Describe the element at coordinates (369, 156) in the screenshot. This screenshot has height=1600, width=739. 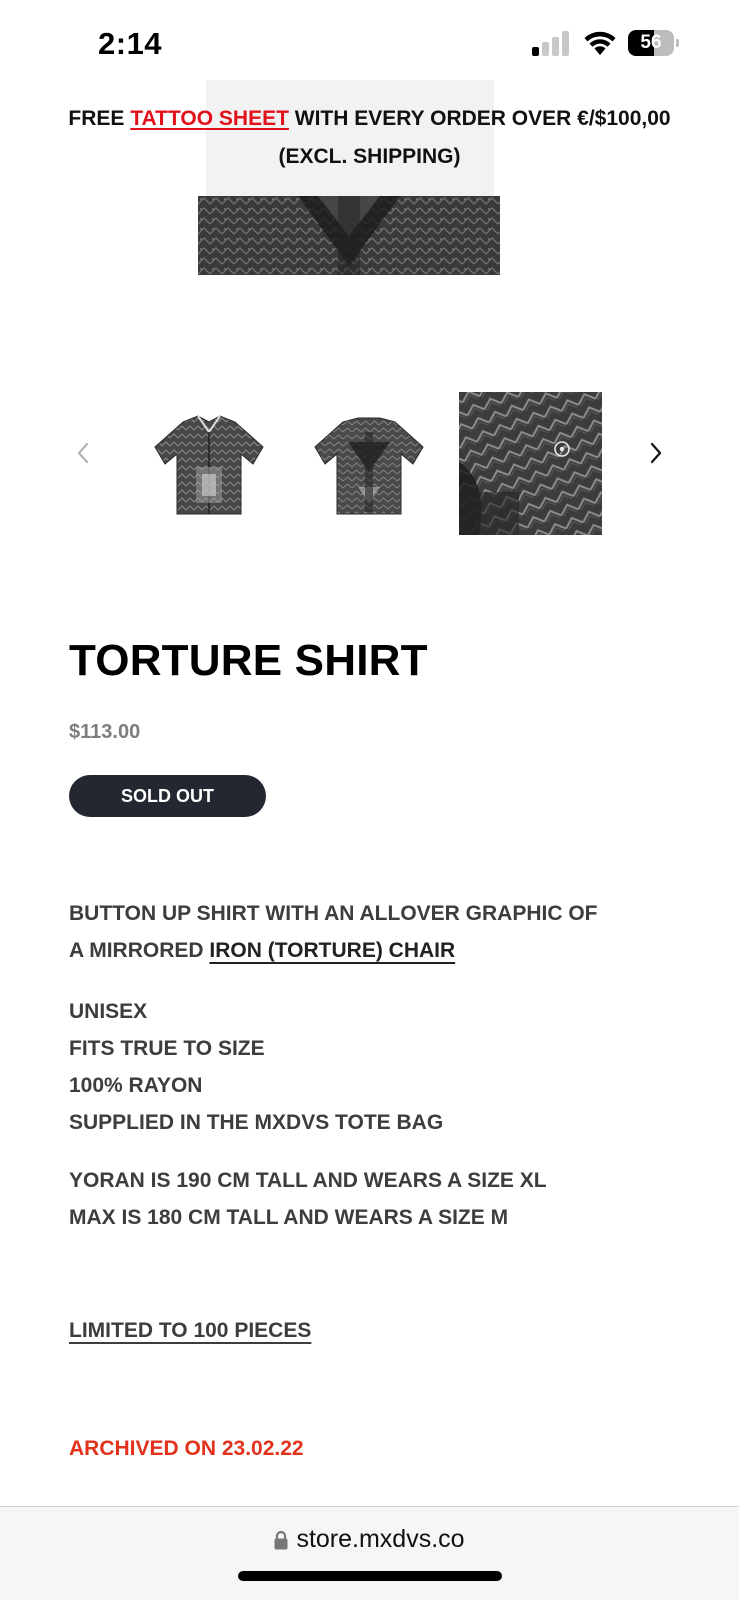
I see `announcement-line2: (EXCL. SHIPPING)` at that location.